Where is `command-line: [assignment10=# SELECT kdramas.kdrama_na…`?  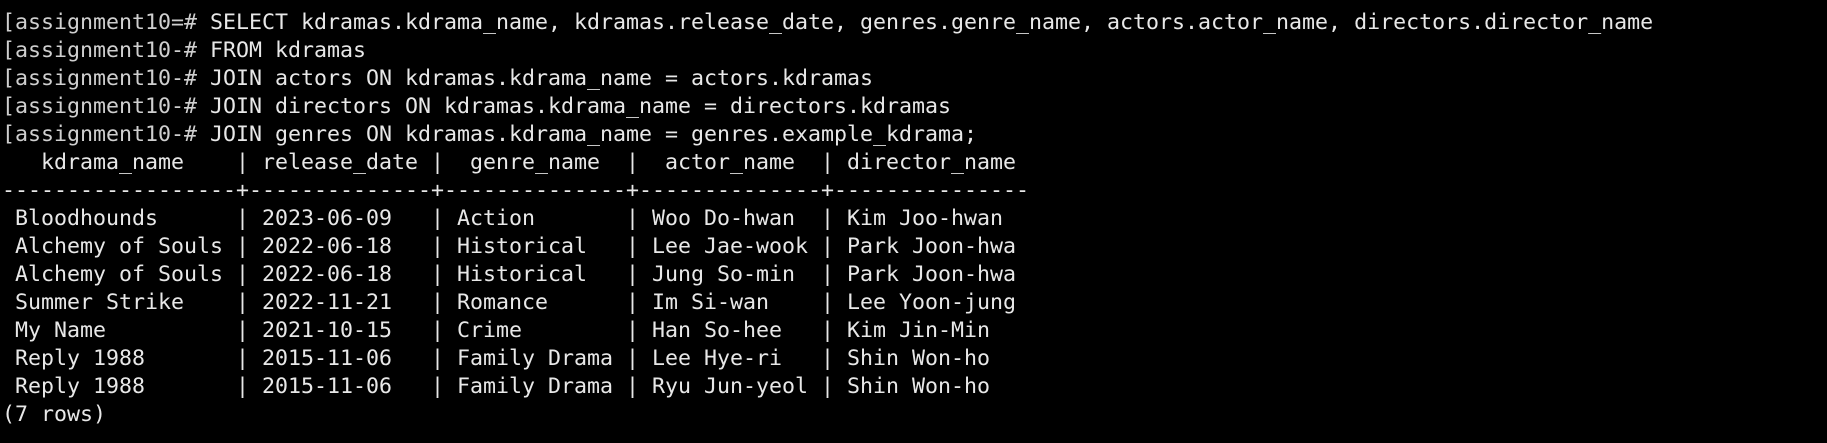
command-line: [assignment10=# SELECT kdramas.kdrama_na… is located at coordinates (914, 23).